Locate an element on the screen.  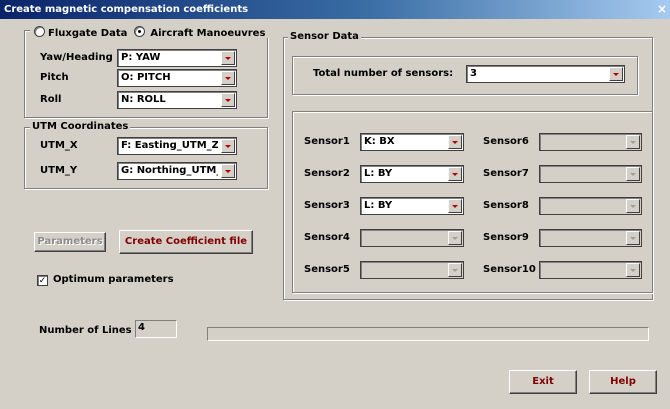
number-of-lines-field: 4 is located at coordinates (156, 329).